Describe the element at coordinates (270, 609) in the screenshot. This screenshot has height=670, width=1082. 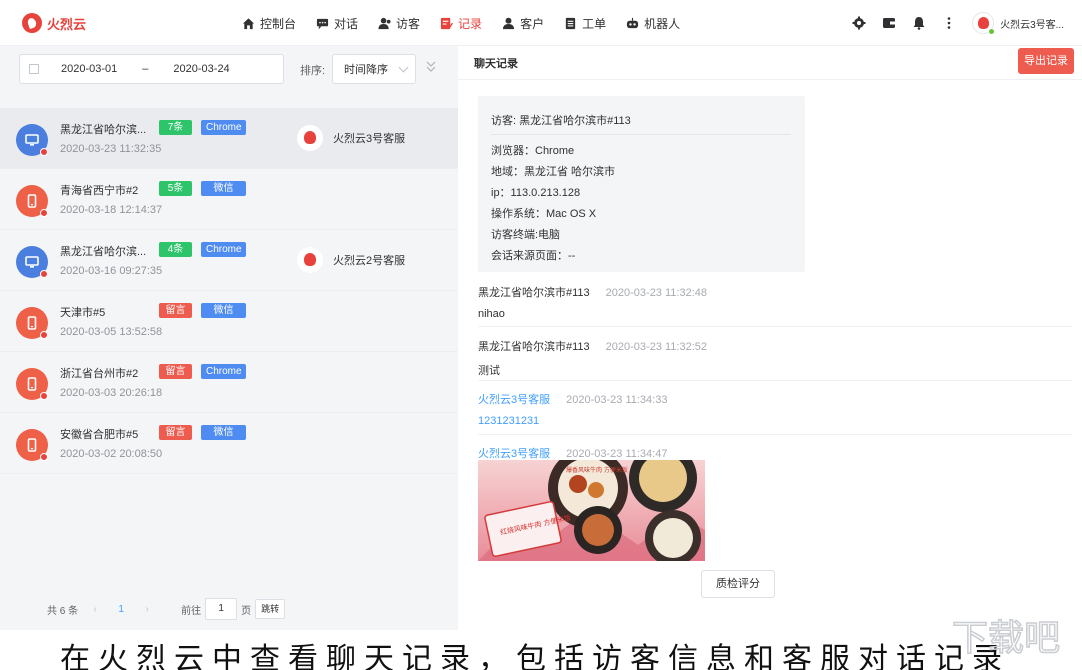
I see `jump-button: 跳转` at that location.